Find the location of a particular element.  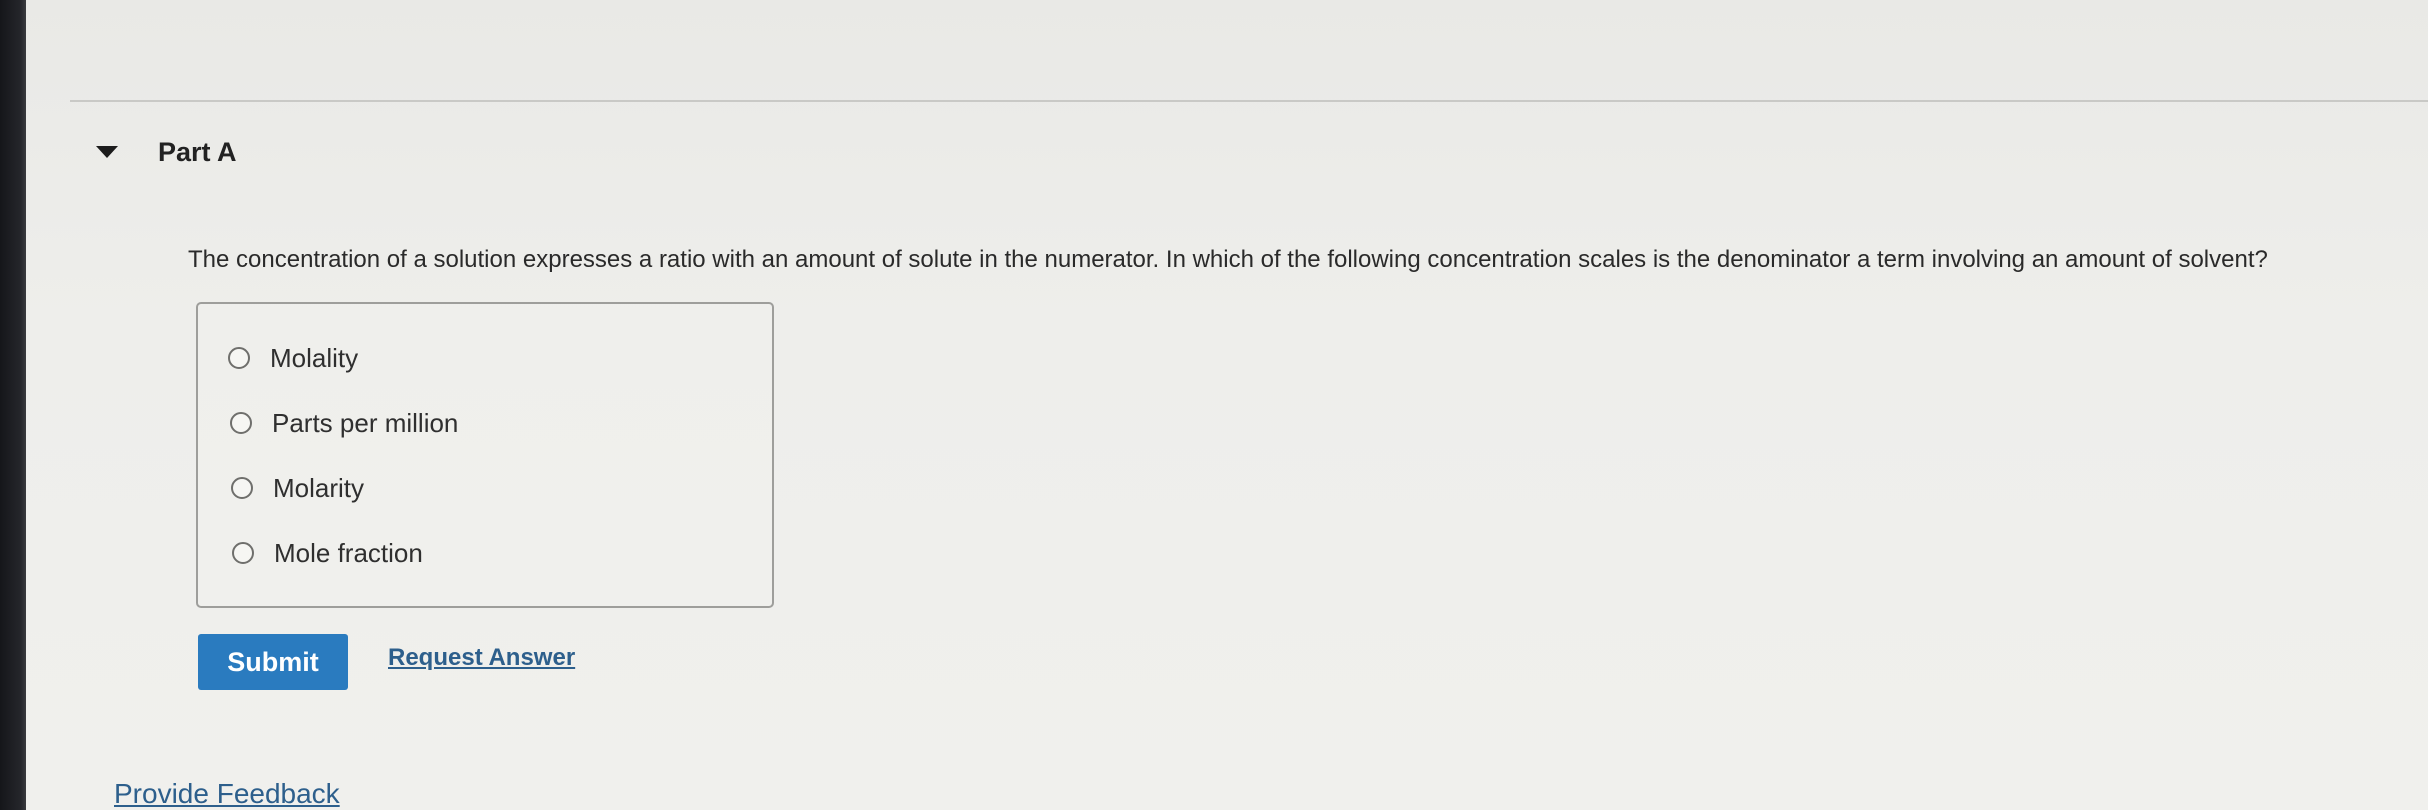

option-molarity: Molarity is located at coordinates (297, 488).